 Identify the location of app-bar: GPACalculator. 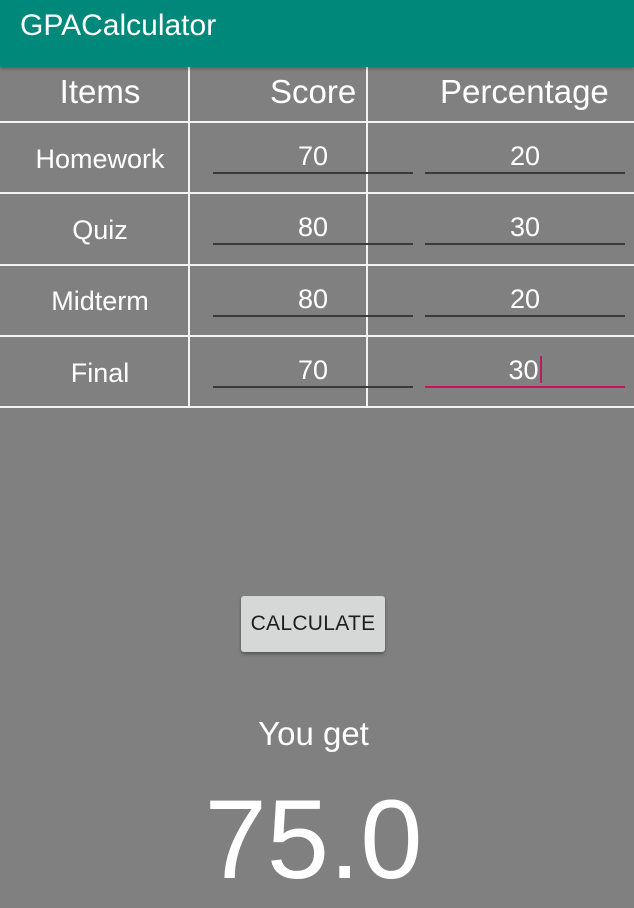
(317, 33).